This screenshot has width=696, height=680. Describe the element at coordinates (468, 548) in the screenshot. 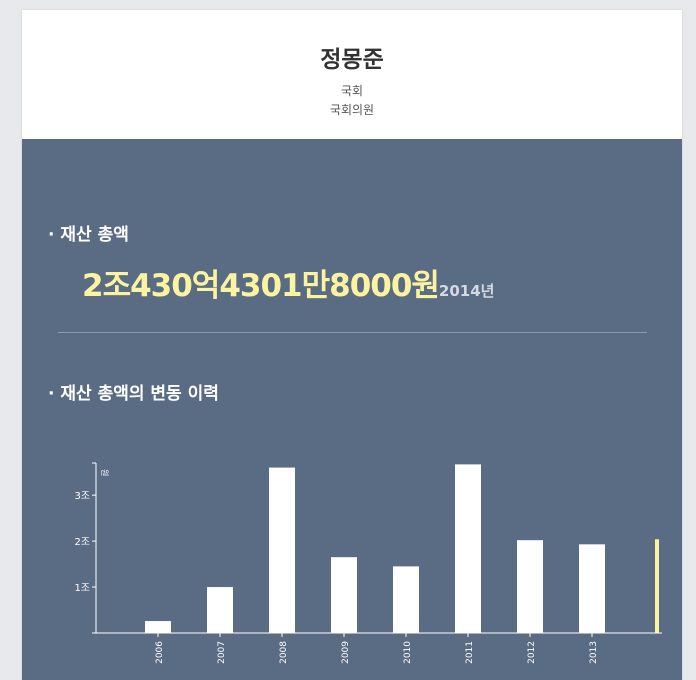

I see `bar-2011` at that location.